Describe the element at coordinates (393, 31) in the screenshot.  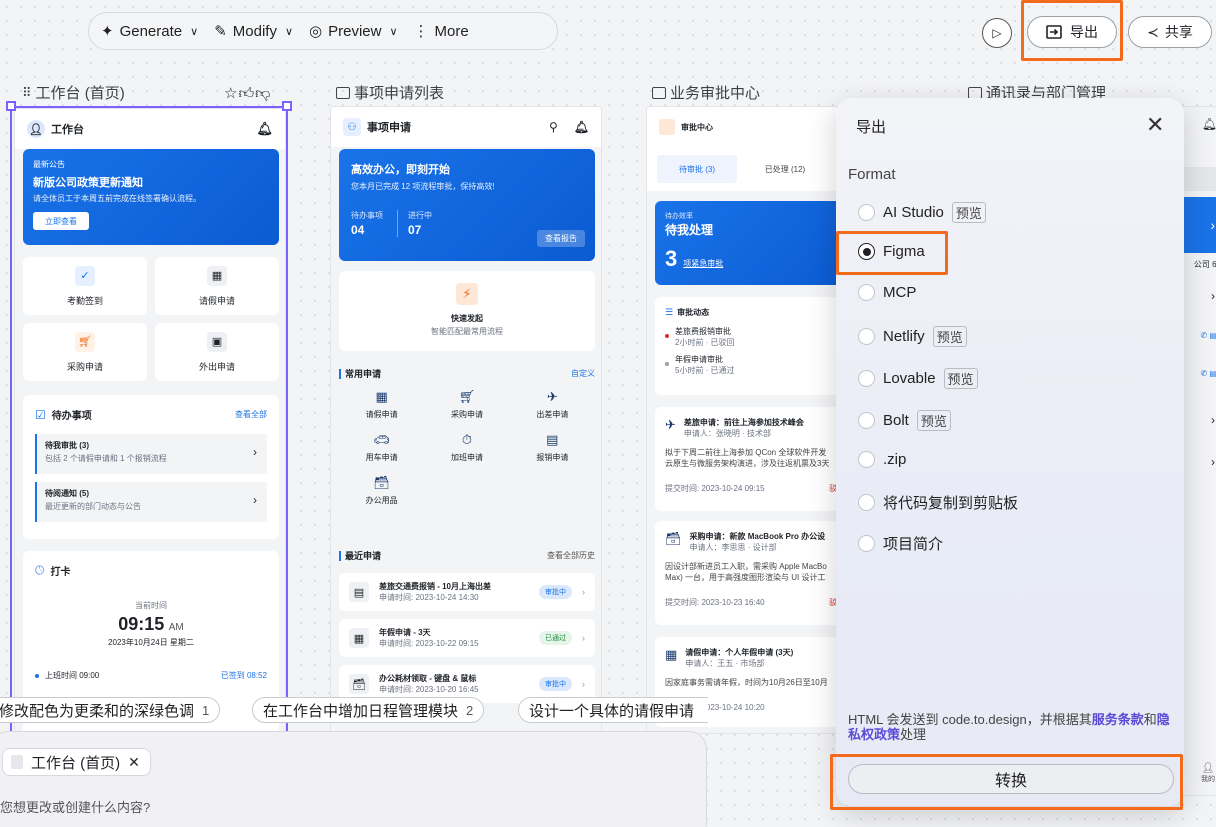
I see `chevron-down-icon: ∨` at that location.